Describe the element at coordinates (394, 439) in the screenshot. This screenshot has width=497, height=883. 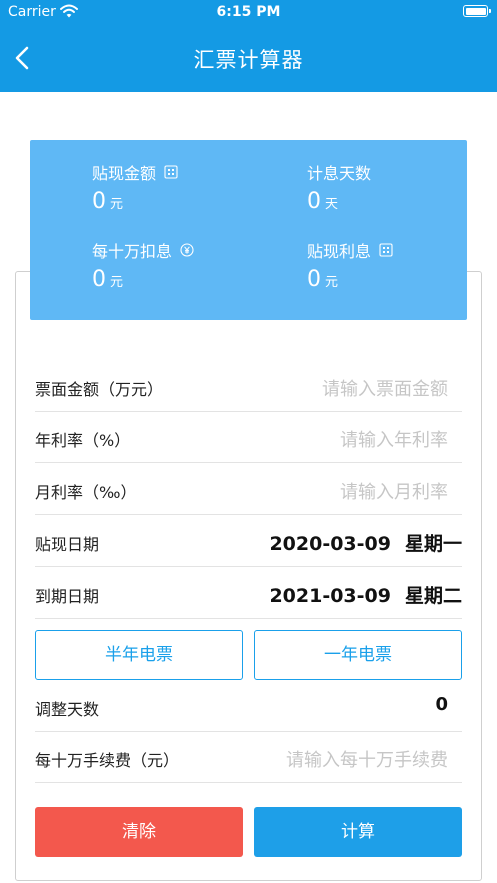
I see `annual-rate-input: 请输入年利率` at that location.